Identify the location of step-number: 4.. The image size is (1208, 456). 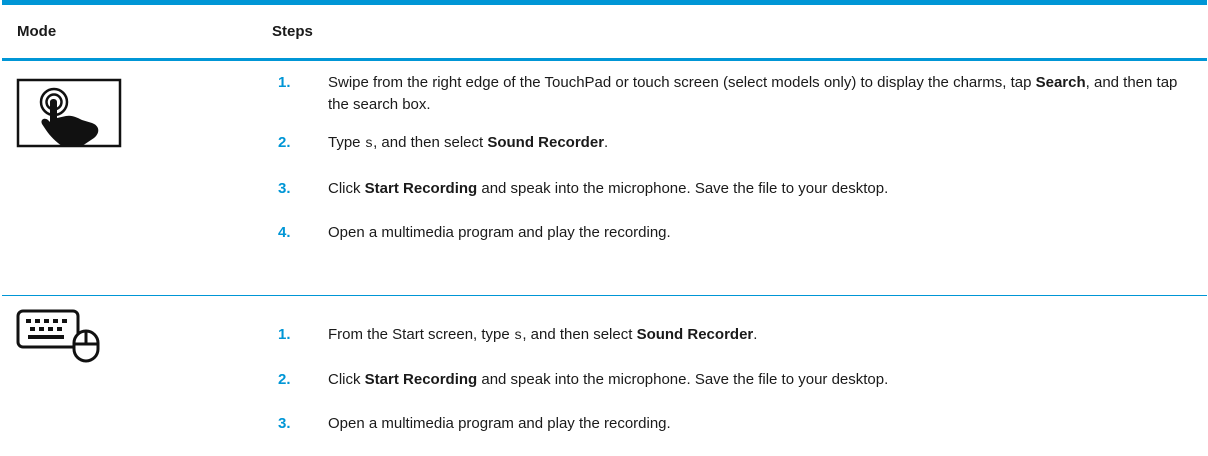
(284, 232).